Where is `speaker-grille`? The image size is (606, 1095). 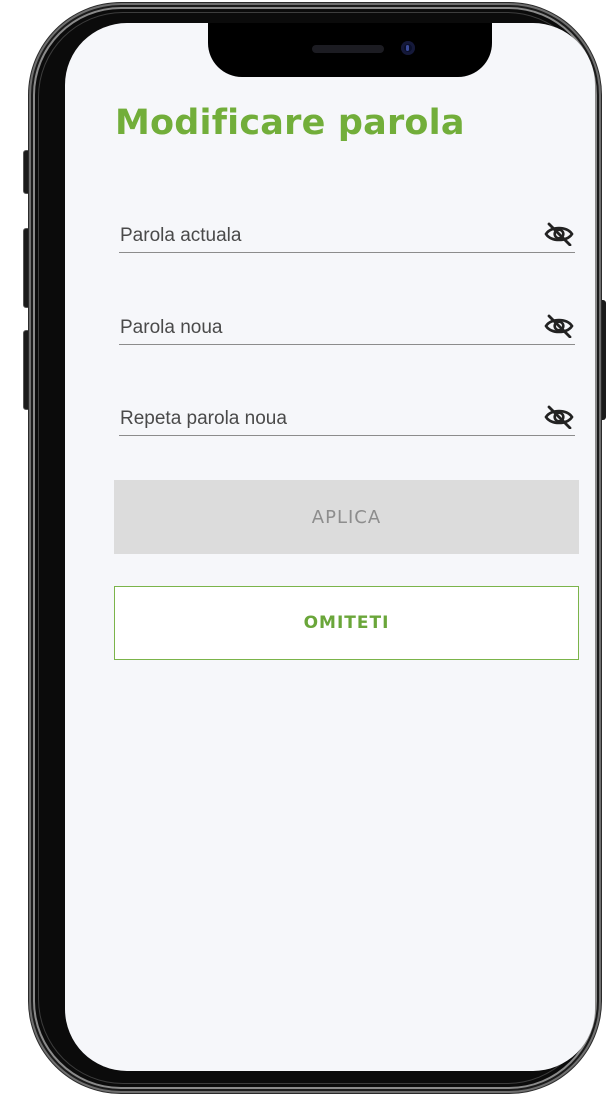 speaker-grille is located at coordinates (348, 49).